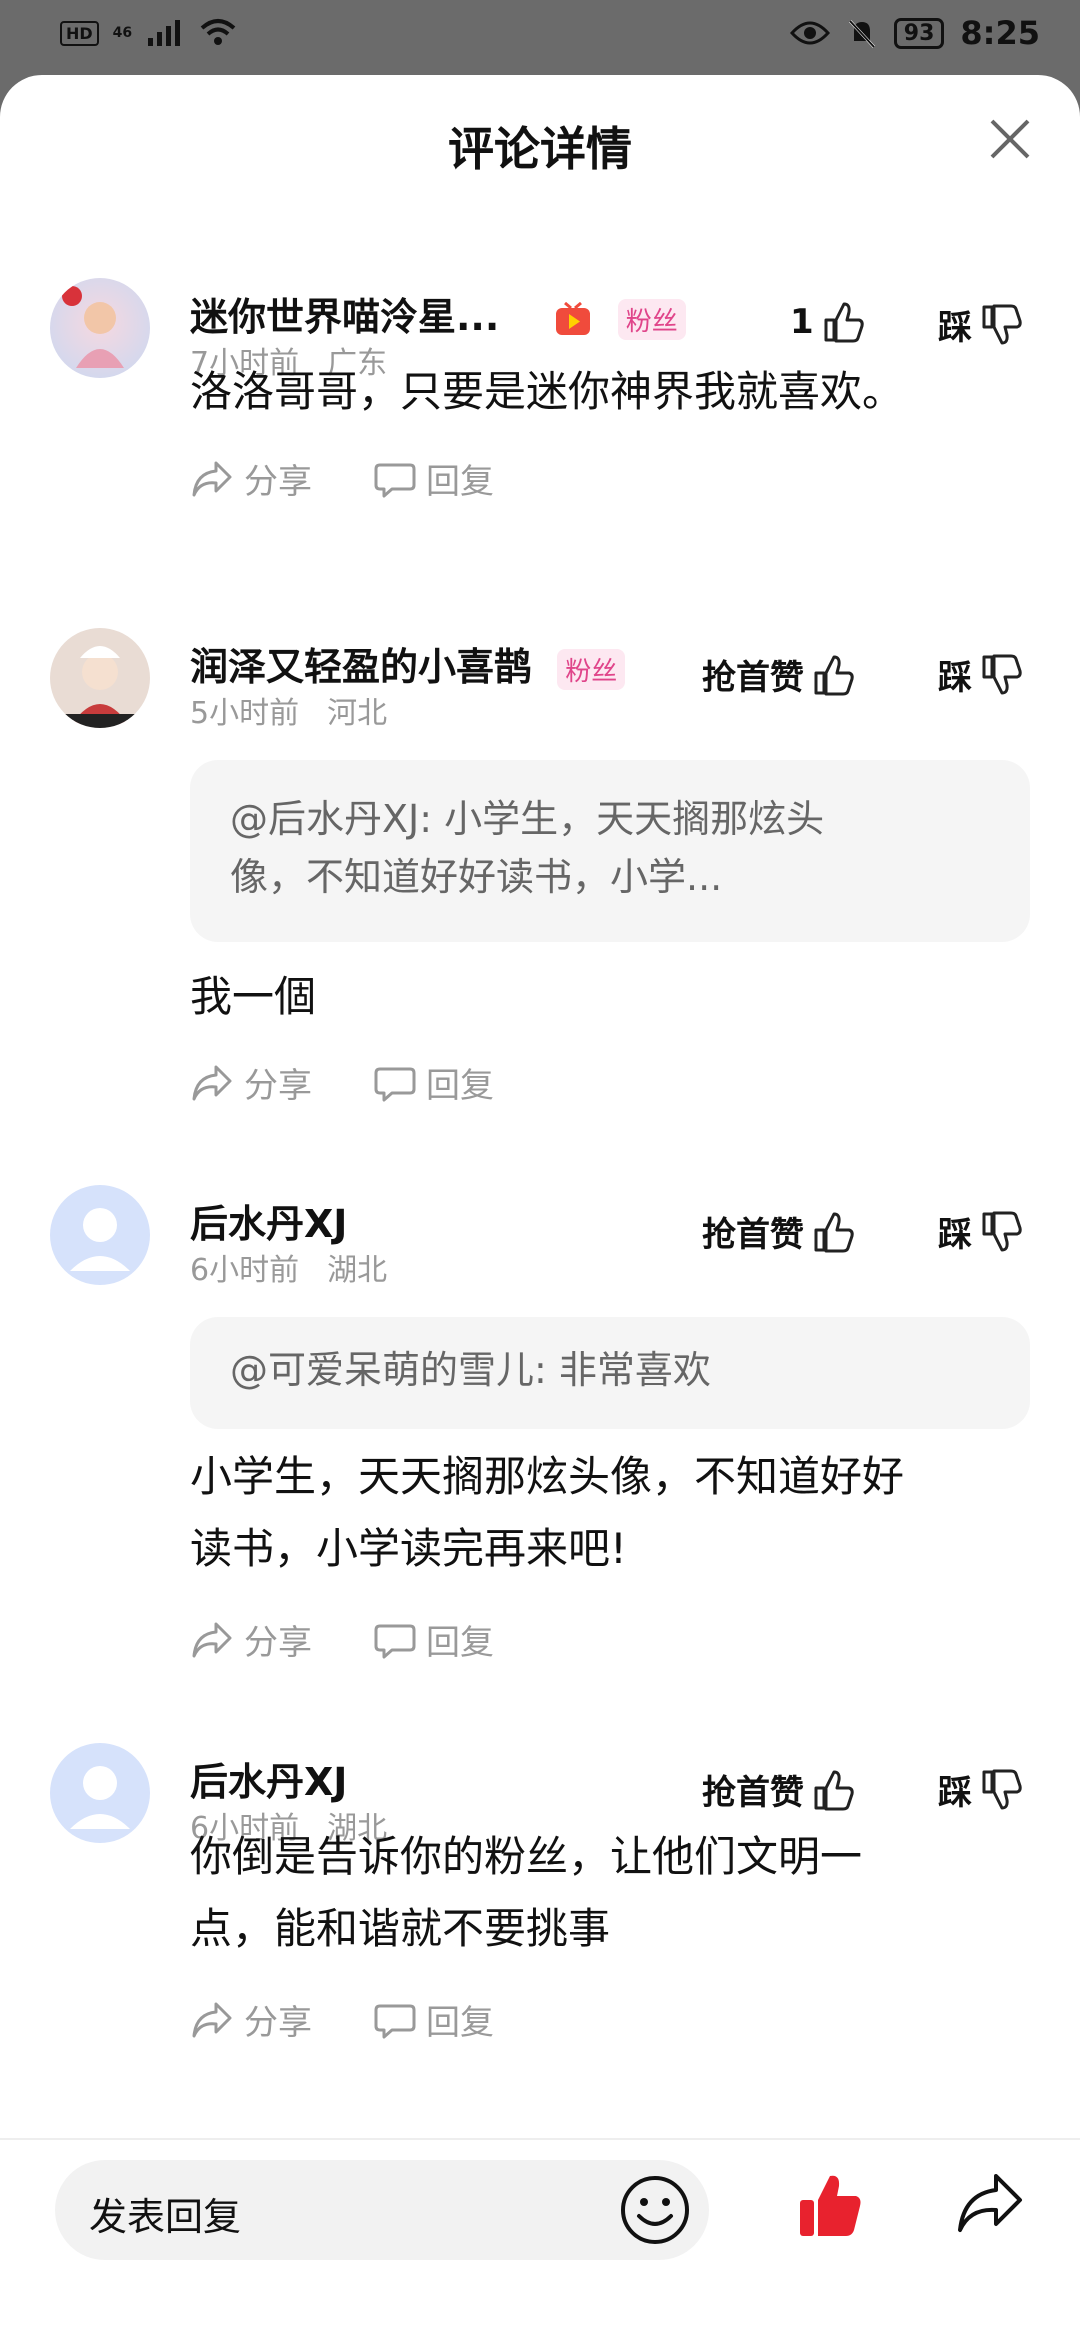  I want to click on clock: 8:25, so click(1000, 33).